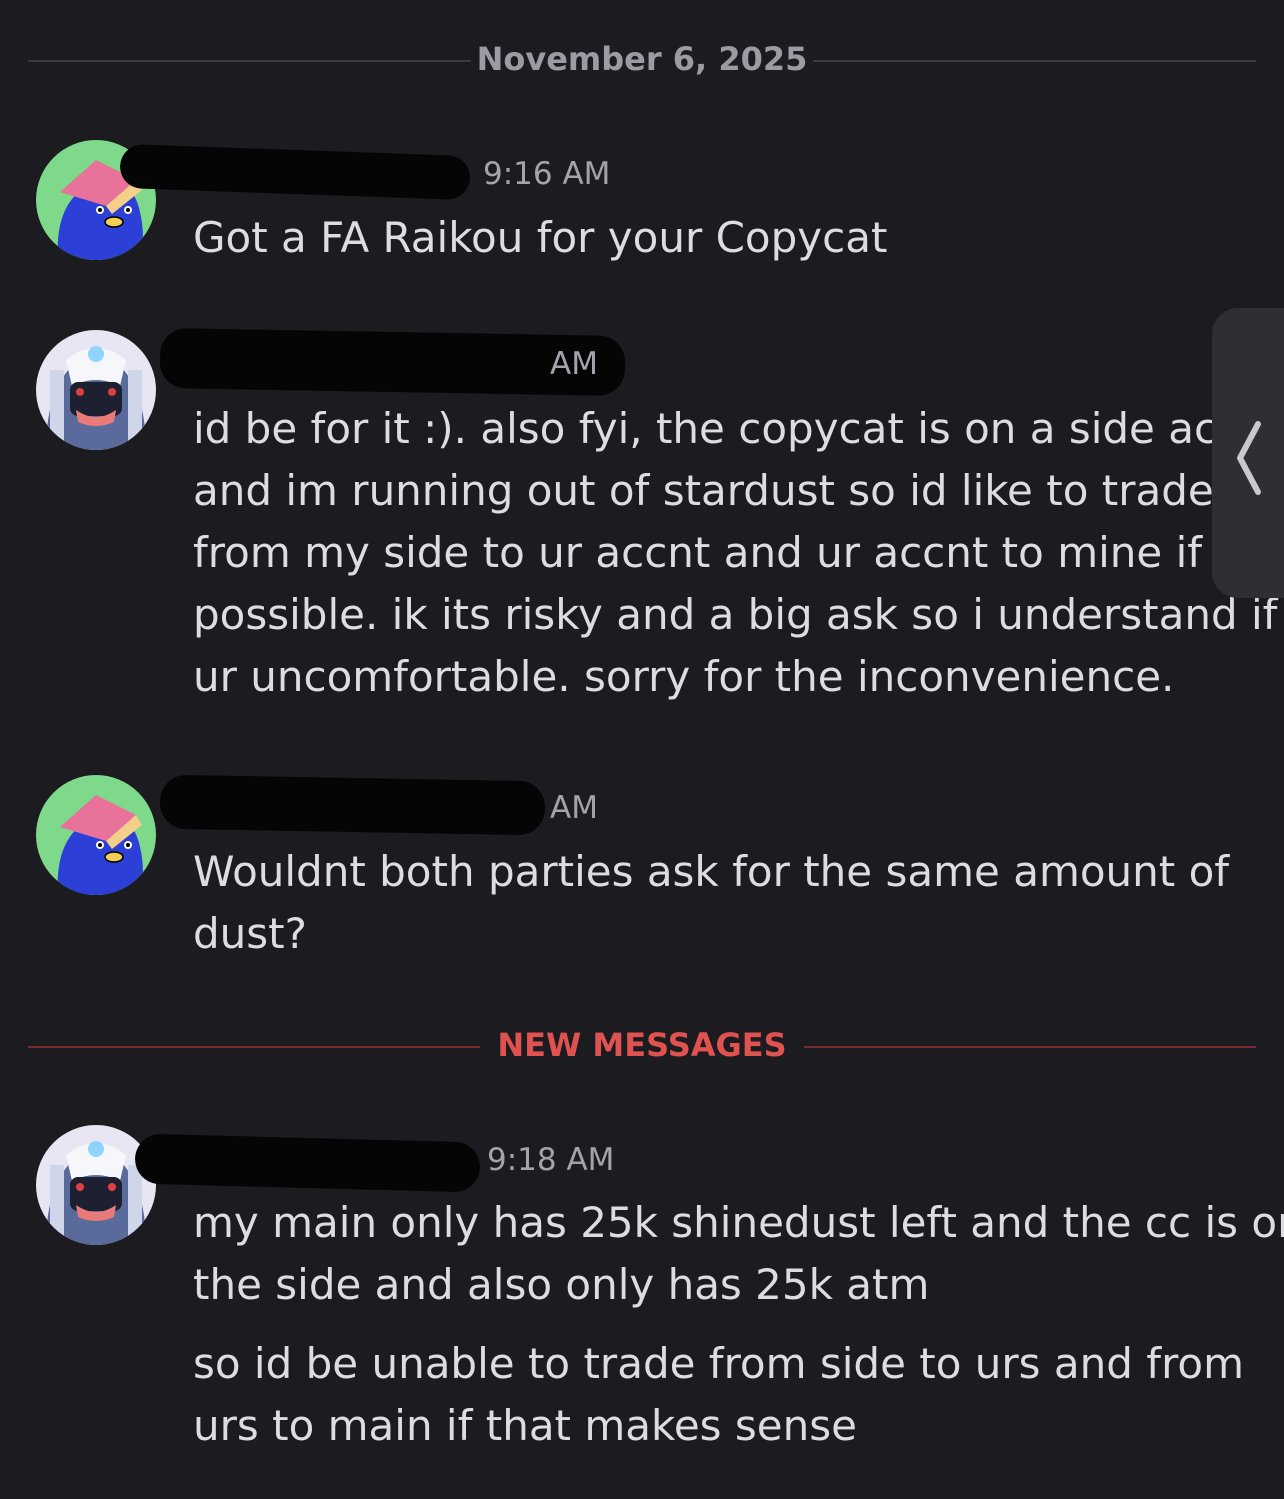  I want to click on penguin-avatar, so click(96, 835).